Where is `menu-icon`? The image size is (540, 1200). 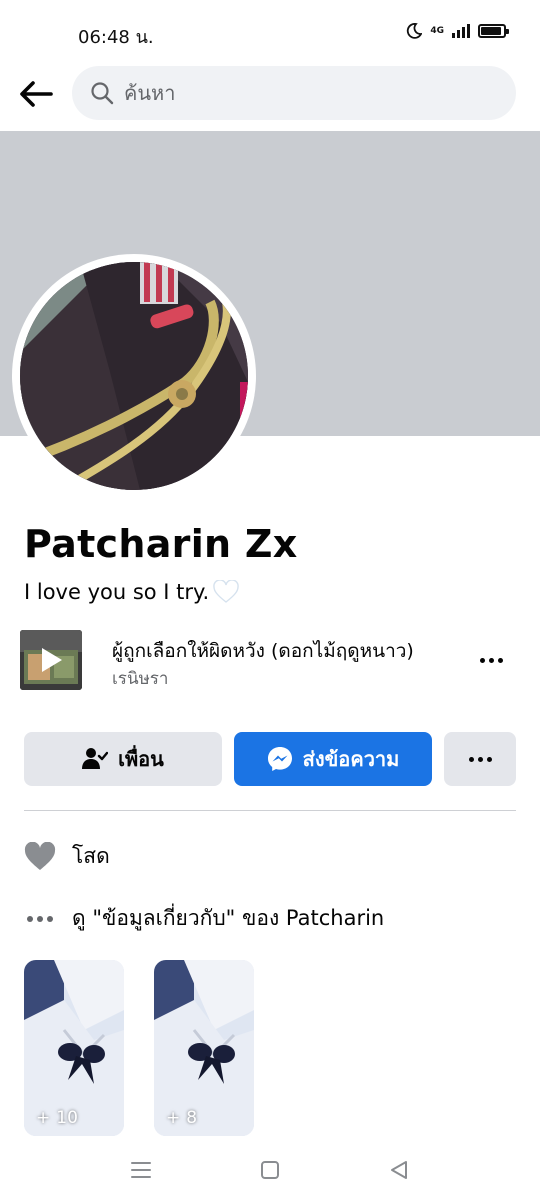
menu-icon is located at coordinates (141, 1170).